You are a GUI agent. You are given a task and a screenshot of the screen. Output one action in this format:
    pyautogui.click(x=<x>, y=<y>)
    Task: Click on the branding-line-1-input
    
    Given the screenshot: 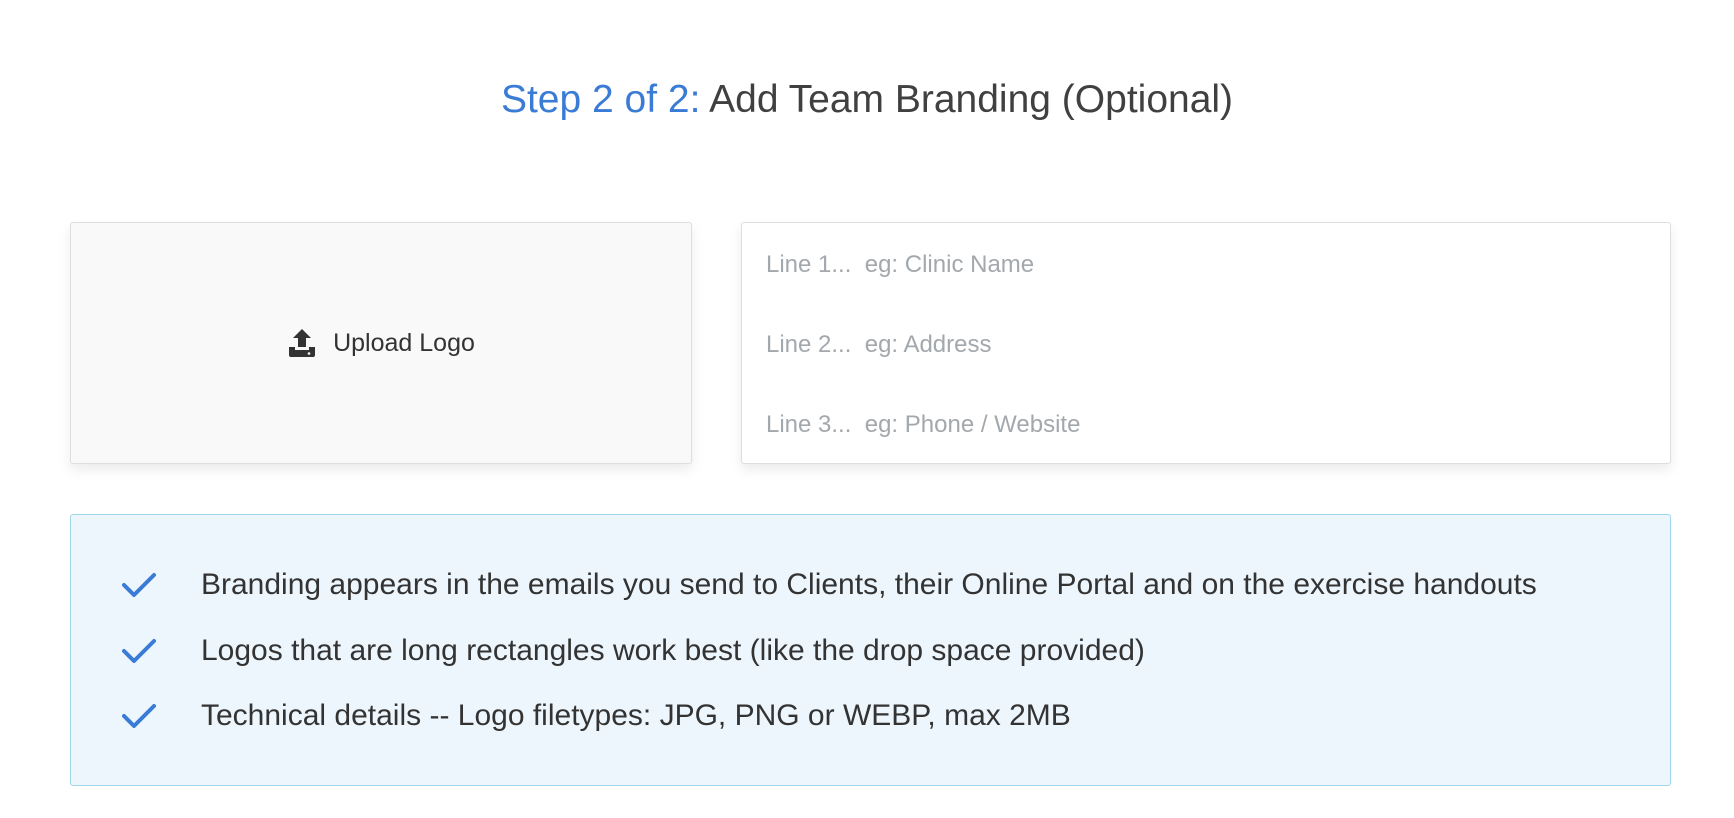 What is the action you would take?
    pyautogui.click(x=1206, y=265)
    